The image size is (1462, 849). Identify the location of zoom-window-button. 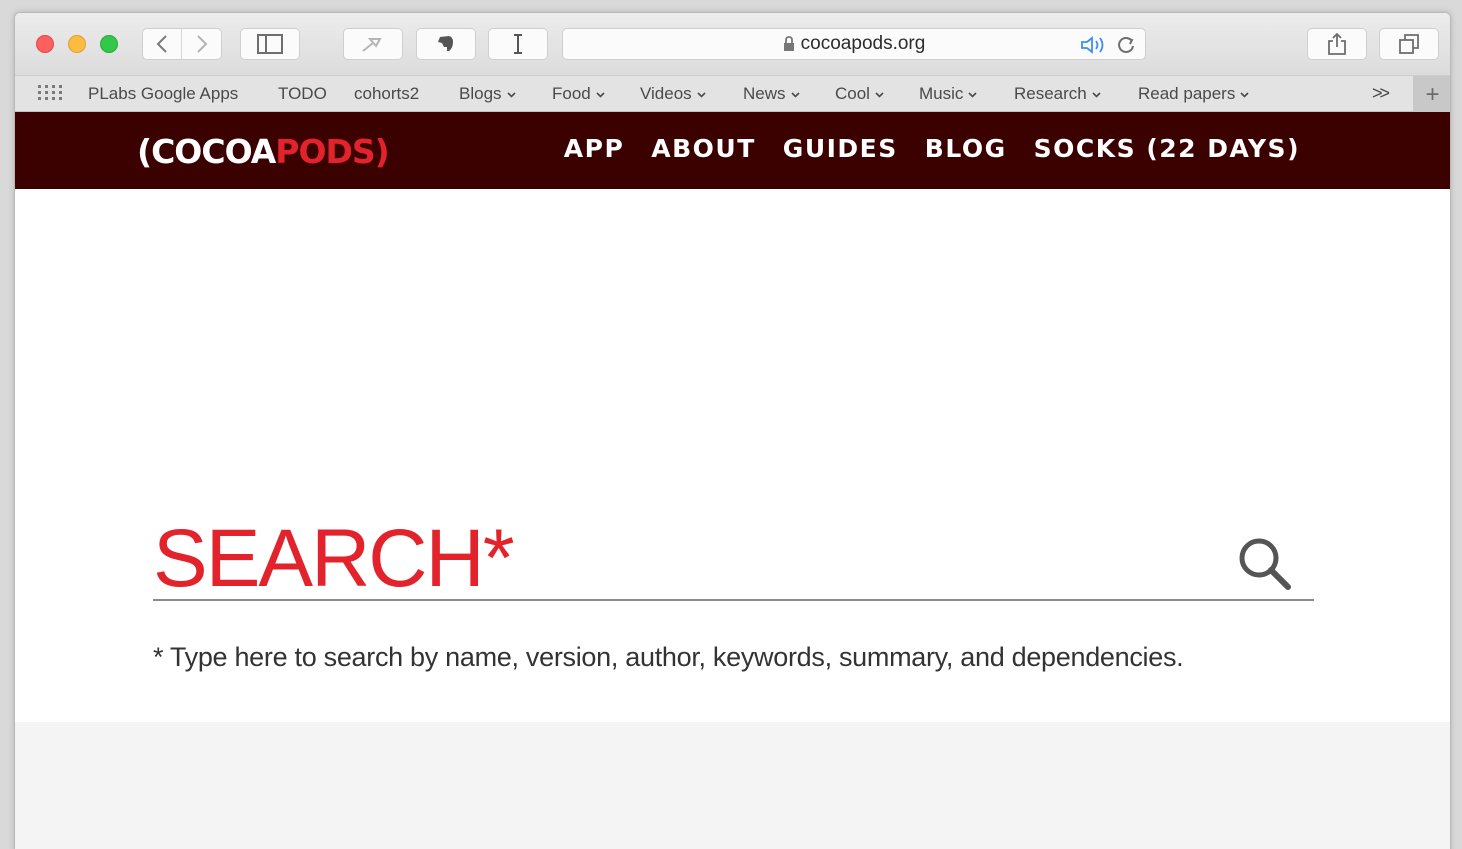
(109, 44).